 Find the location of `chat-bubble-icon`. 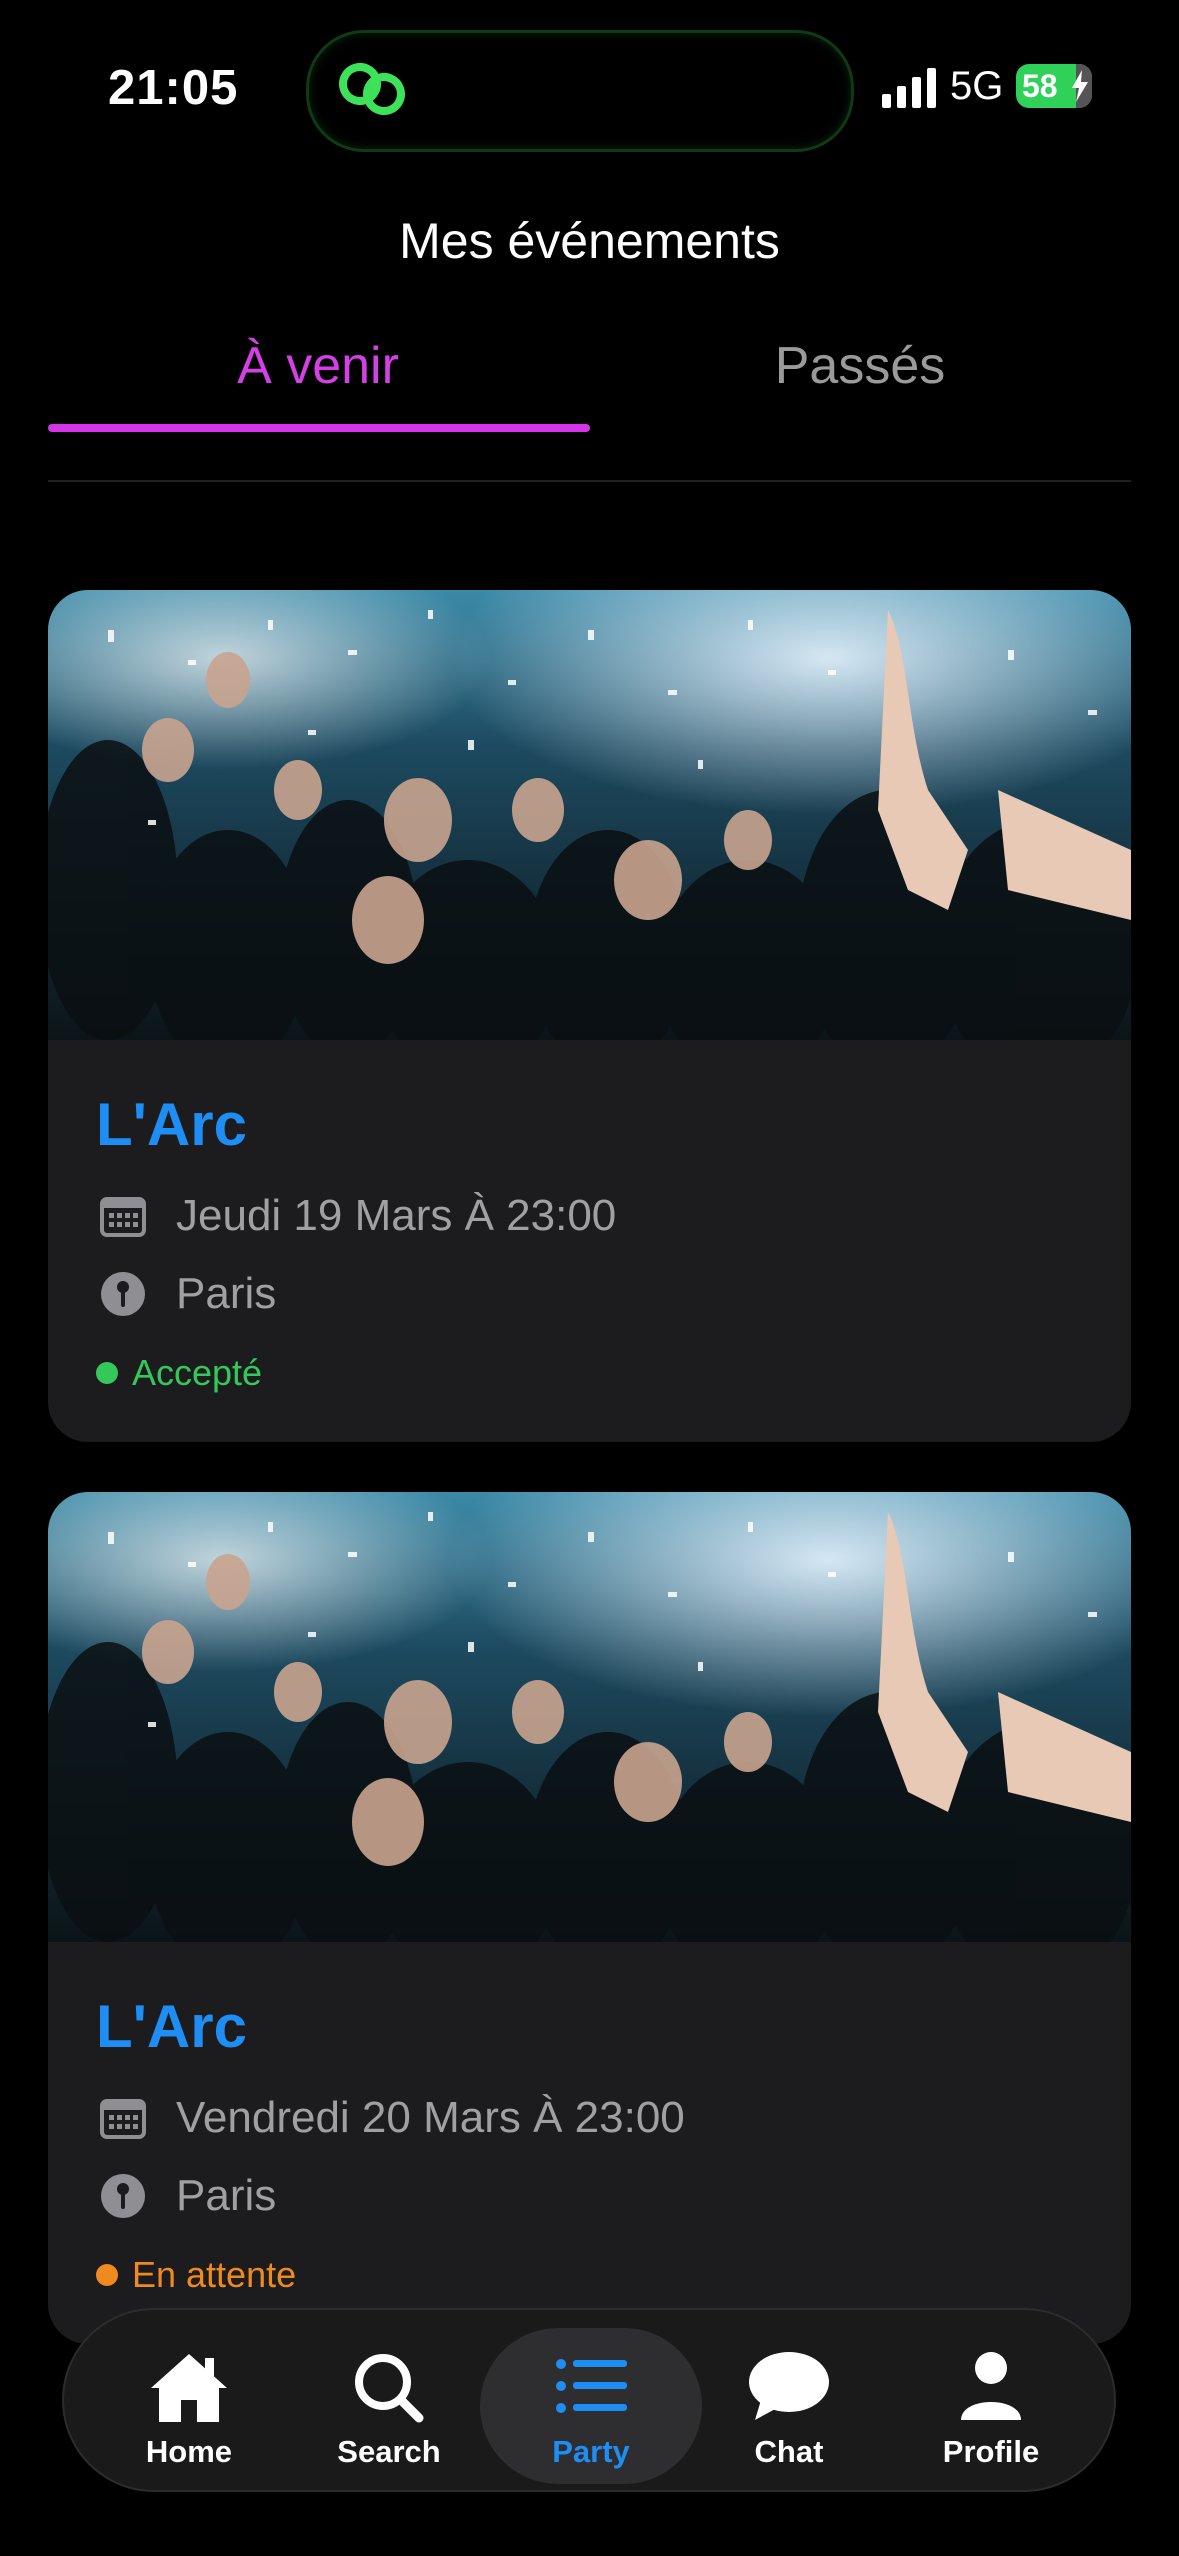

chat-bubble-icon is located at coordinates (789, 2386).